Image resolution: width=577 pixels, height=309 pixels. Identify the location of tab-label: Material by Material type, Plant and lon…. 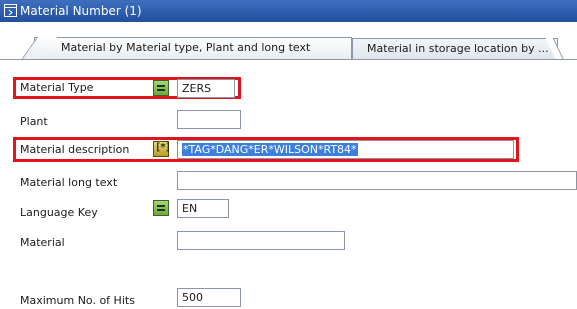
(186, 47).